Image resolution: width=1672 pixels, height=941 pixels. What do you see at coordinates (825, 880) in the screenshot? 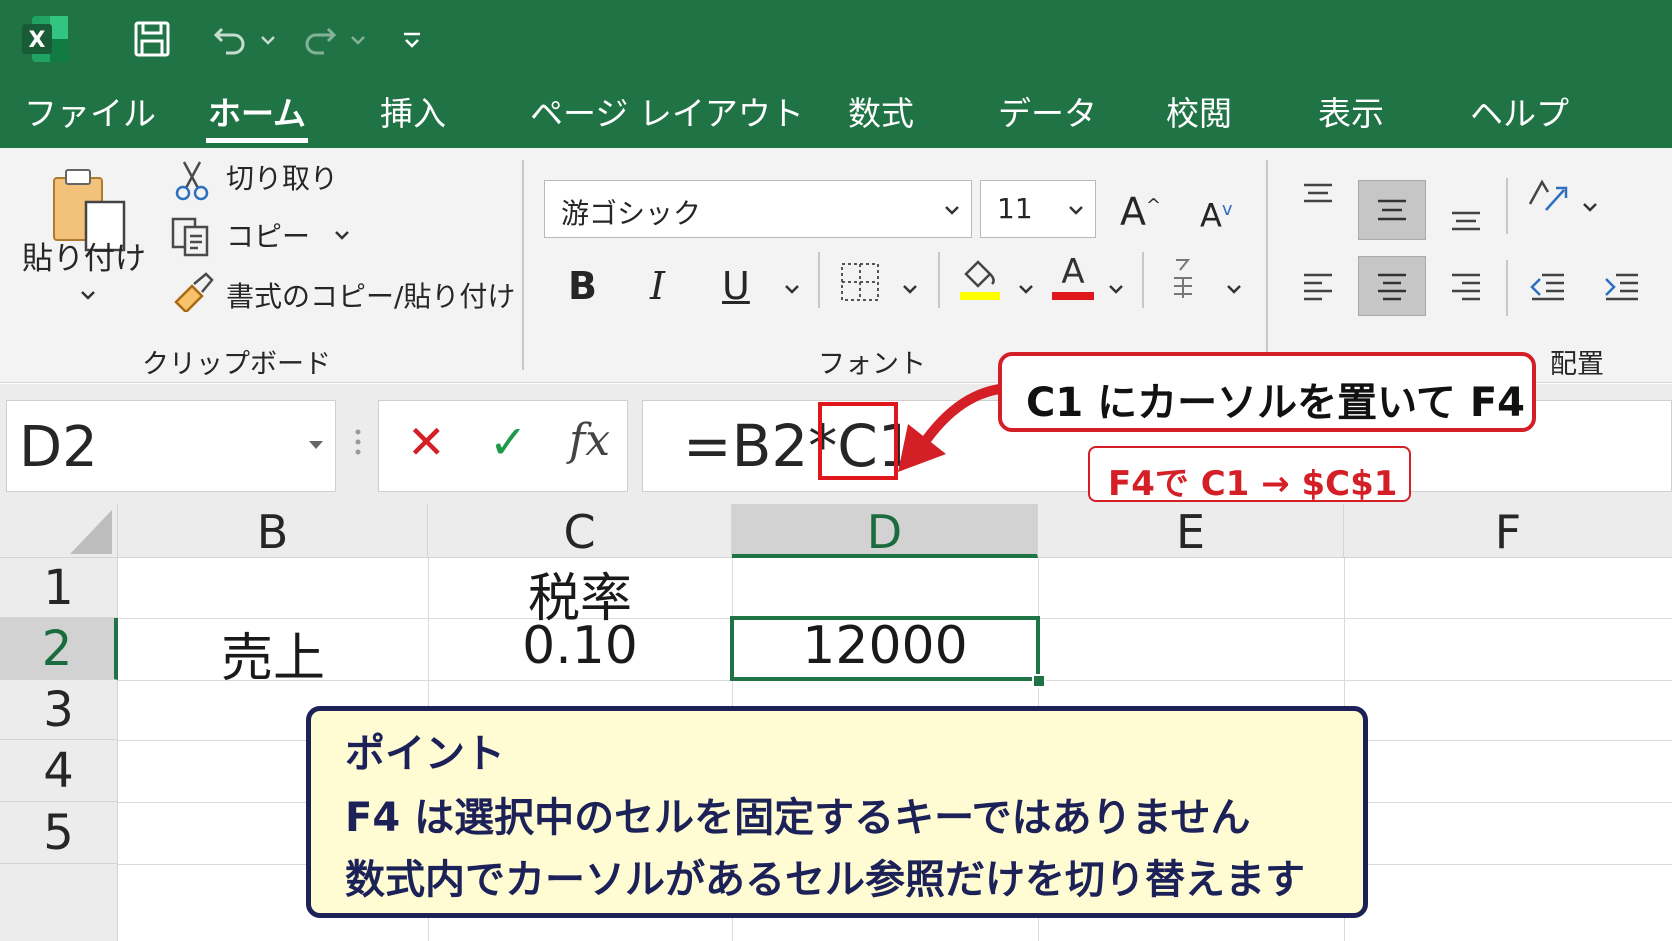
I see `point-line-2: 数式内でカーソルがあるセル参照だけを切り替えます` at bounding box center [825, 880].